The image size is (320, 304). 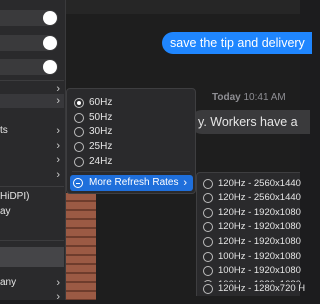 What do you see at coordinates (32, 283) in the screenshot?
I see `menu-item-company: any ›` at bounding box center [32, 283].